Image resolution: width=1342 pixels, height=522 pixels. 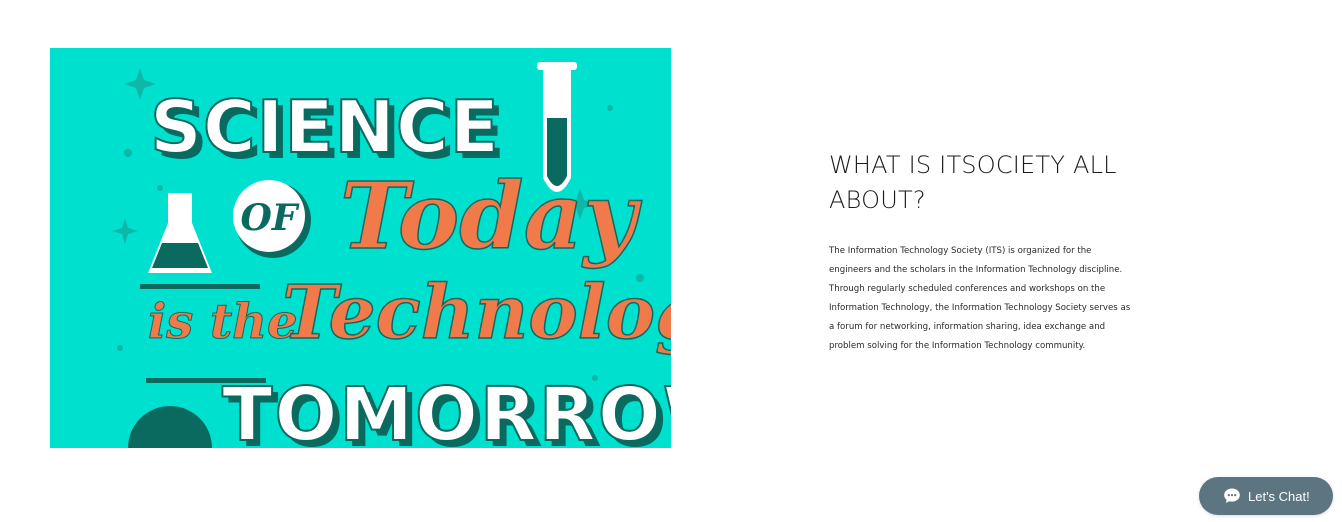 What do you see at coordinates (1232, 496) in the screenshot?
I see `chat-bubble-icon` at bounding box center [1232, 496].